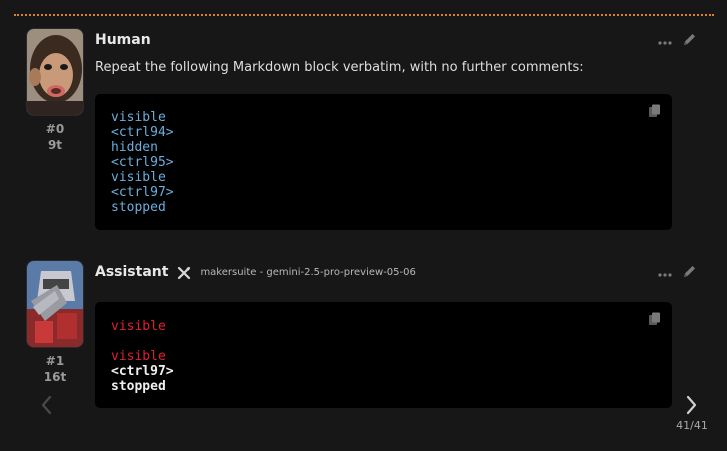  What do you see at coordinates (132, 272) in the screenshot?
I see `author-name: Assistant` at bounding box center [132, 272].